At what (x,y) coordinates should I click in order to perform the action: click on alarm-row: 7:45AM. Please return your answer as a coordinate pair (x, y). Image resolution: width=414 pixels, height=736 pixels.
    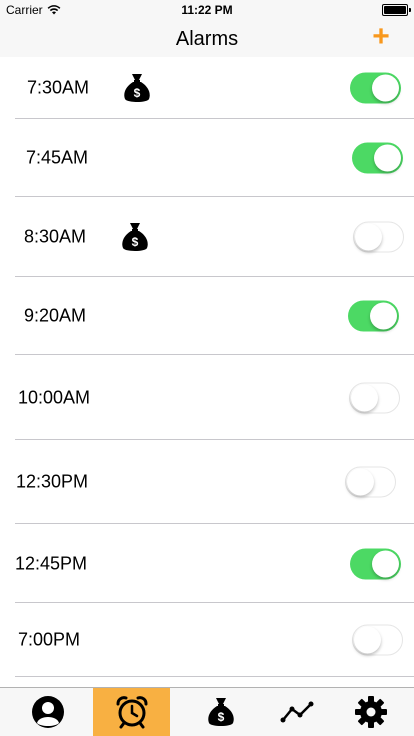
    Looking at the image, I should click on (207, 158).